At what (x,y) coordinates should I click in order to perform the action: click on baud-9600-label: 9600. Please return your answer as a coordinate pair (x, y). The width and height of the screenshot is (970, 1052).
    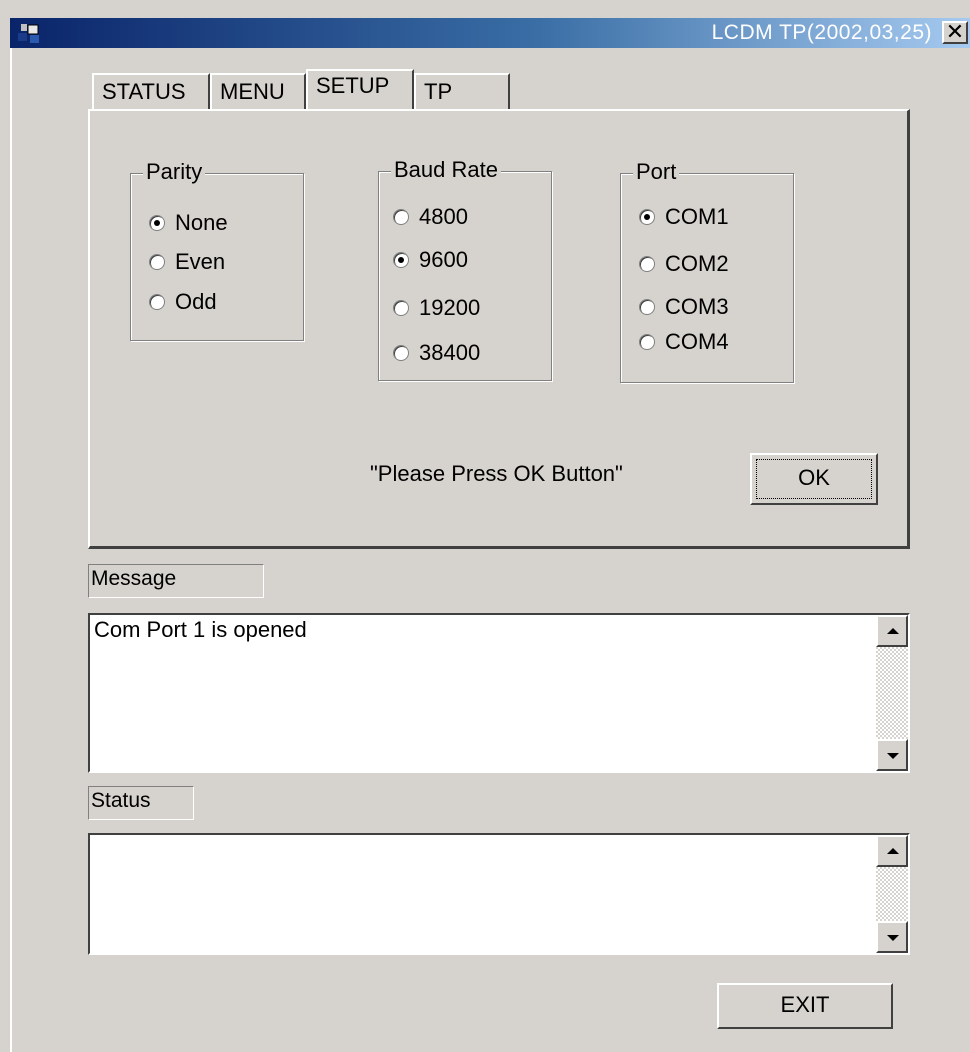
    Looking at the image, I should click on (443, 259).